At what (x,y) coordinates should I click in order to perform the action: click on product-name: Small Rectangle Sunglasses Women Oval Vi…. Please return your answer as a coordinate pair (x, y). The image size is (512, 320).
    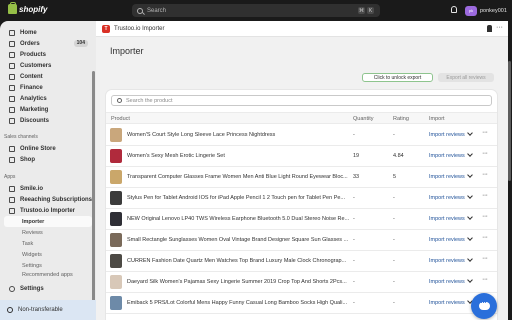
    Looking at the image, I should click on (239, 240).